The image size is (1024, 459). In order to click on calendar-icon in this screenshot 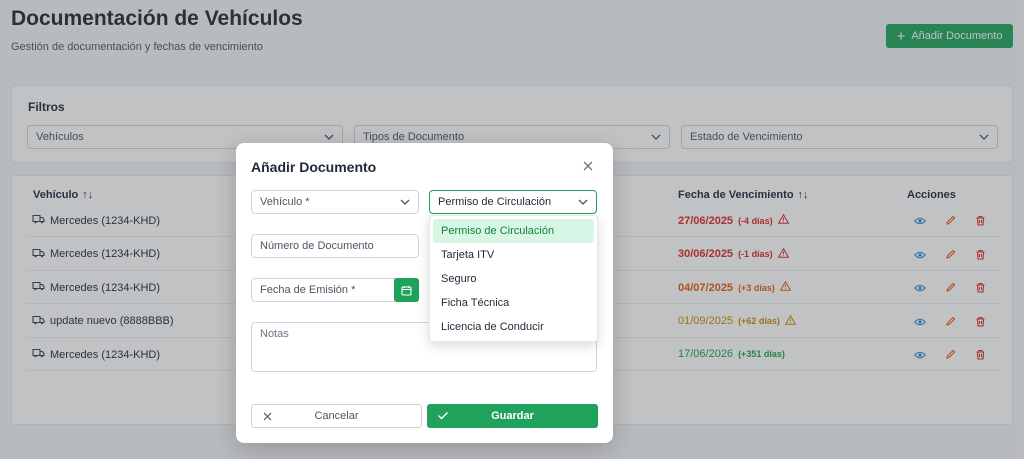, I will do `click(406, 290)`.